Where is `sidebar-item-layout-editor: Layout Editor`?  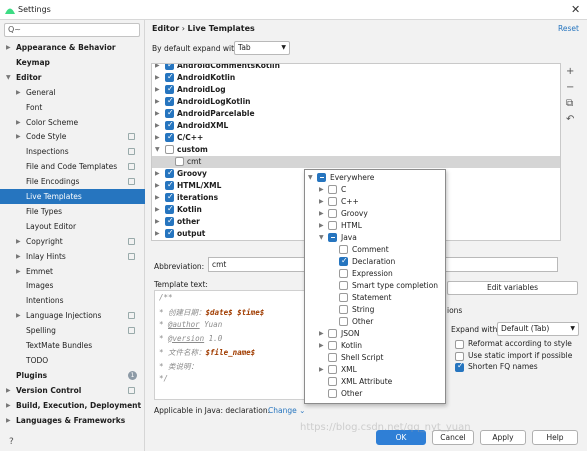 sidebar-item-layout-editor: Layout Editor is located at coordinates (72, 226).